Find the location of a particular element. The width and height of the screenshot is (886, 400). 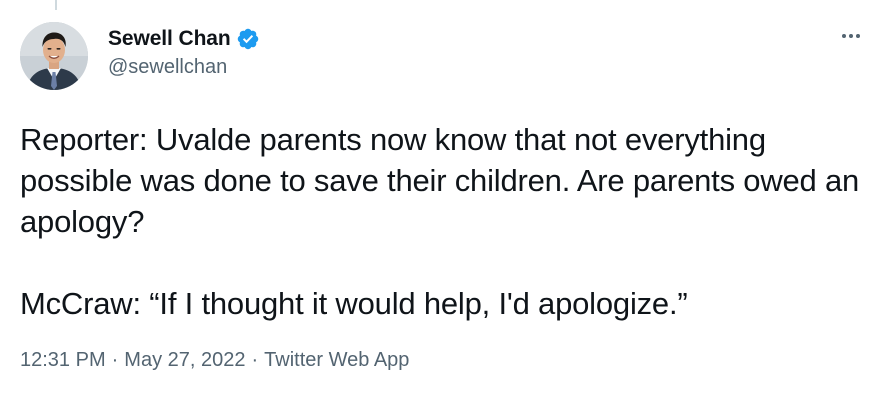

name-row: Sewell Chan is located at coordinates (184, 39).